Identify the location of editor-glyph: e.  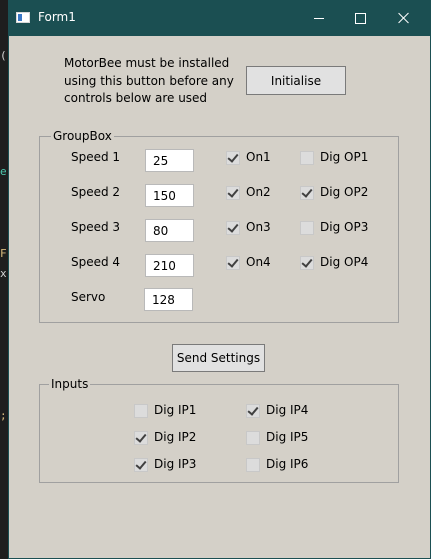
(3, 171).